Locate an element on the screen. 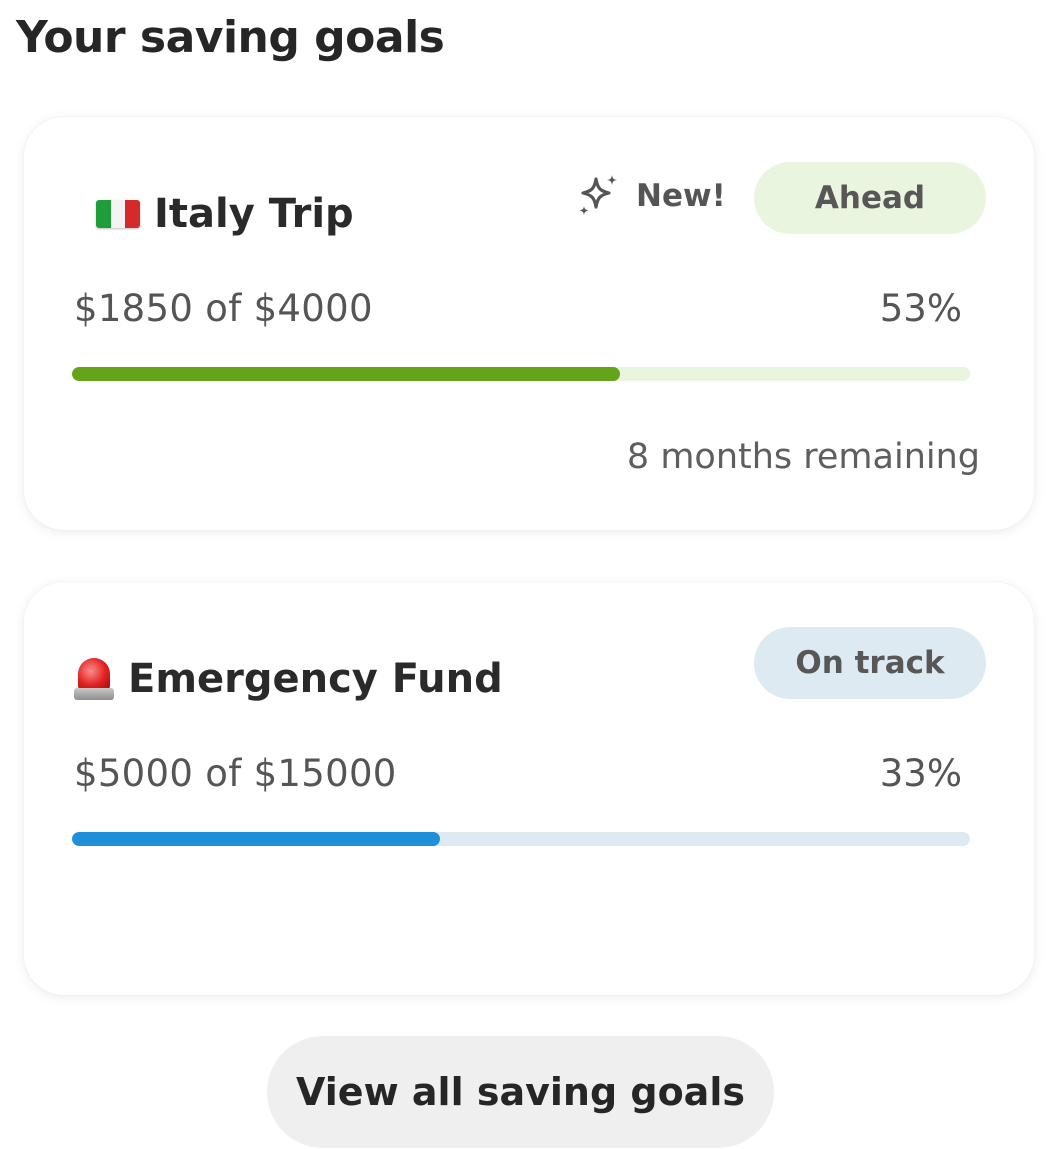  goal-name: Italy Trip is located at coordinates (254, 214).